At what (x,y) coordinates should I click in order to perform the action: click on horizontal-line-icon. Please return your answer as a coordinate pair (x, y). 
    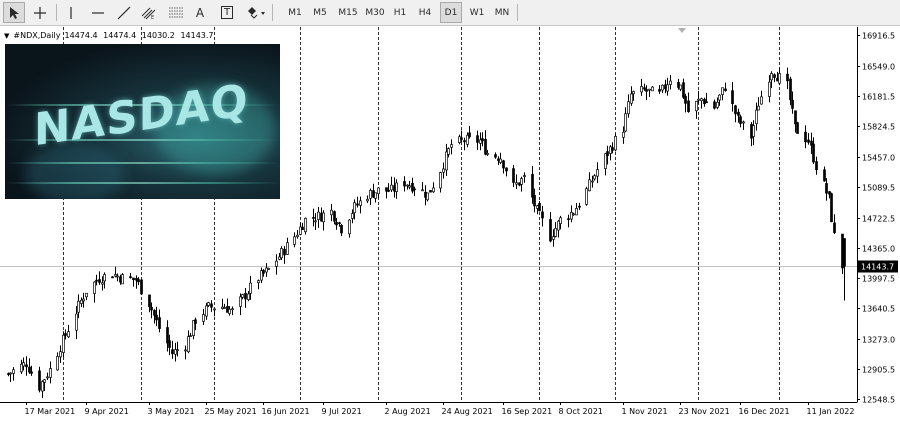
    Looking at the image, I should click on (98, 13).